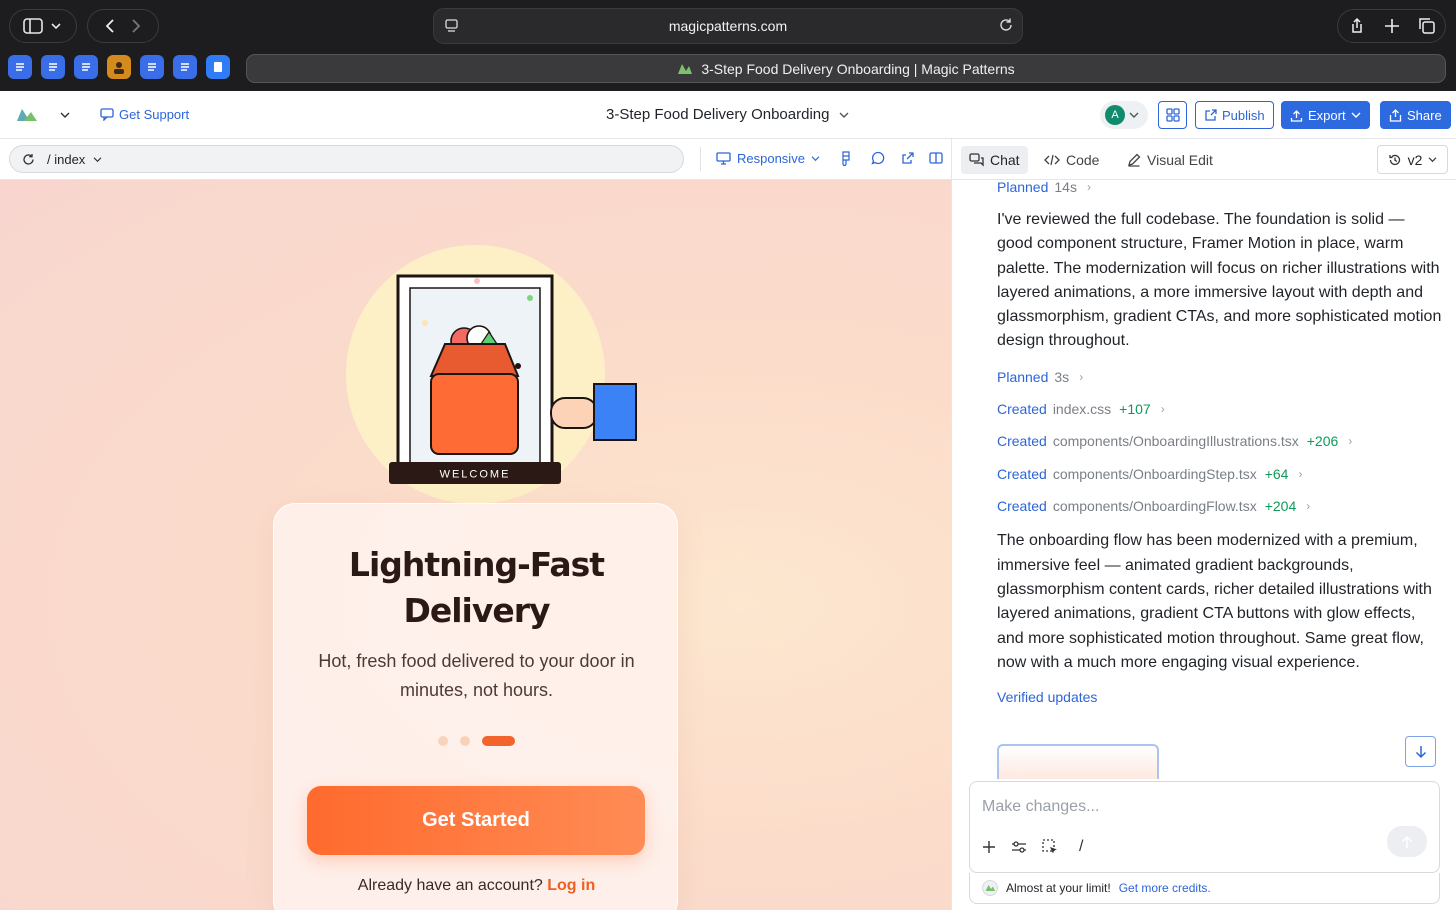  I want to click on sliders-icon, so click(1019, 847).